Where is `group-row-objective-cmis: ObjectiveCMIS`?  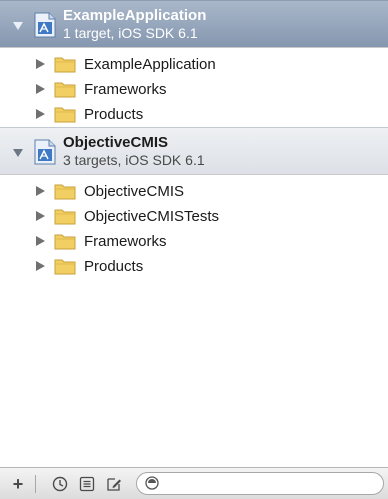 group-row-objective-cmis: ObjectiveCMIS is located at coordinates (194, 191).